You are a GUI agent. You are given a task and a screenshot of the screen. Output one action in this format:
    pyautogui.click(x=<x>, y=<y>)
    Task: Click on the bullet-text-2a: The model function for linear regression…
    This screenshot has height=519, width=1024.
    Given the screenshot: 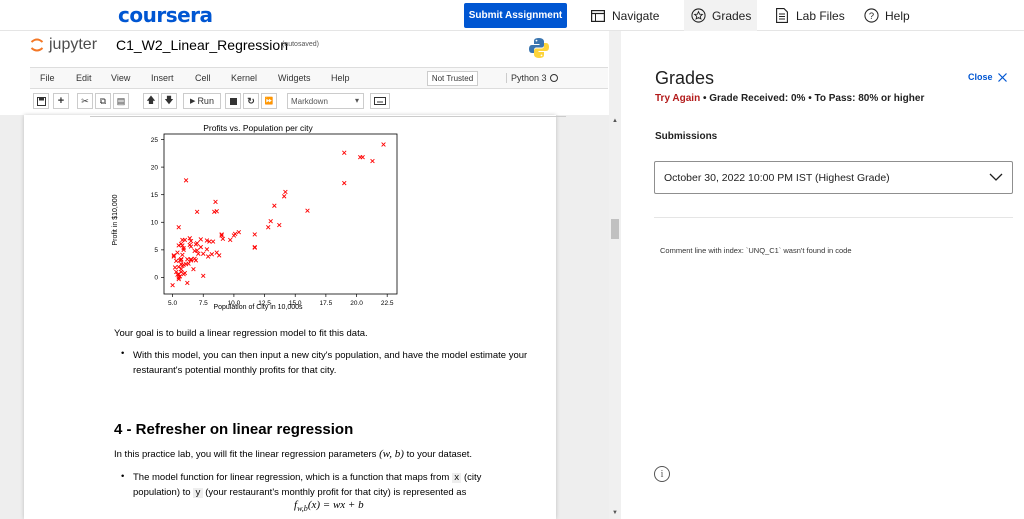 What is the action you would take?
    pyautogui.click(x=307, y=478)
    